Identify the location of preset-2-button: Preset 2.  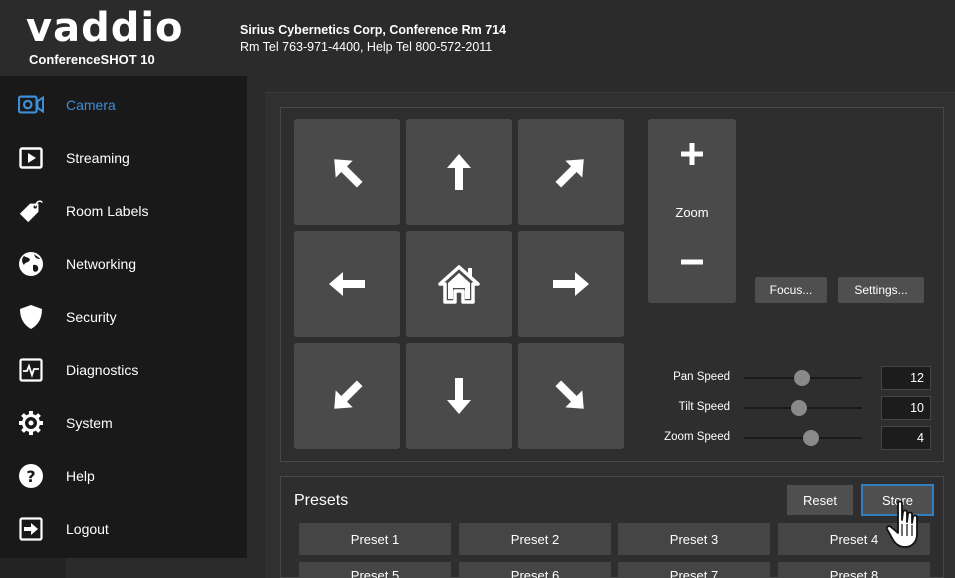
(535, 539).